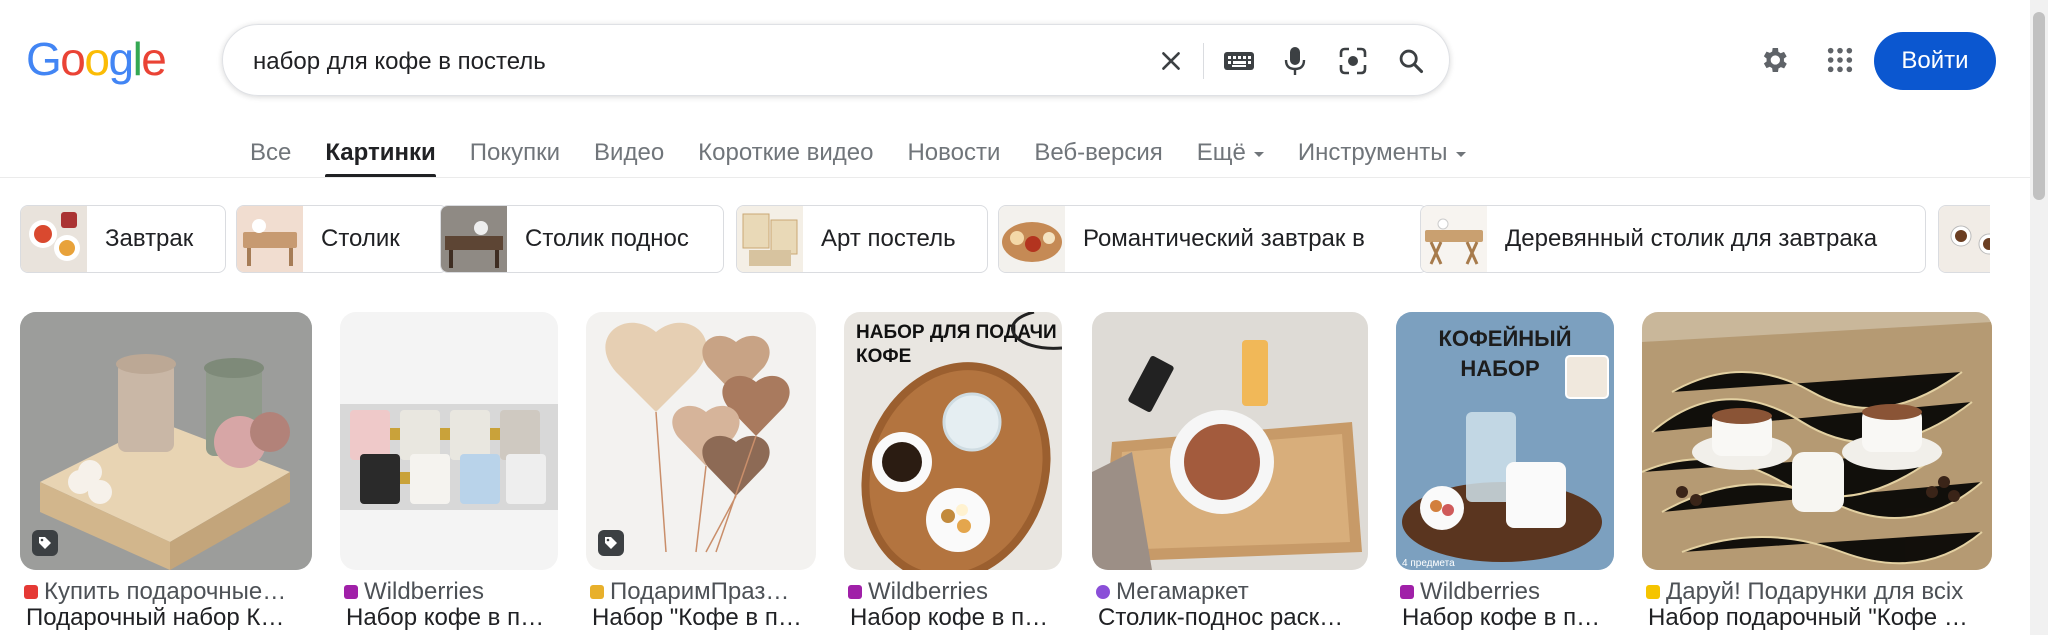 The height and width of the screenshot is (635, 2048). What do you see at coordinates (96, 59) in the screenshot?
I see `google-logo: Google` at bounding box center [96, 59].